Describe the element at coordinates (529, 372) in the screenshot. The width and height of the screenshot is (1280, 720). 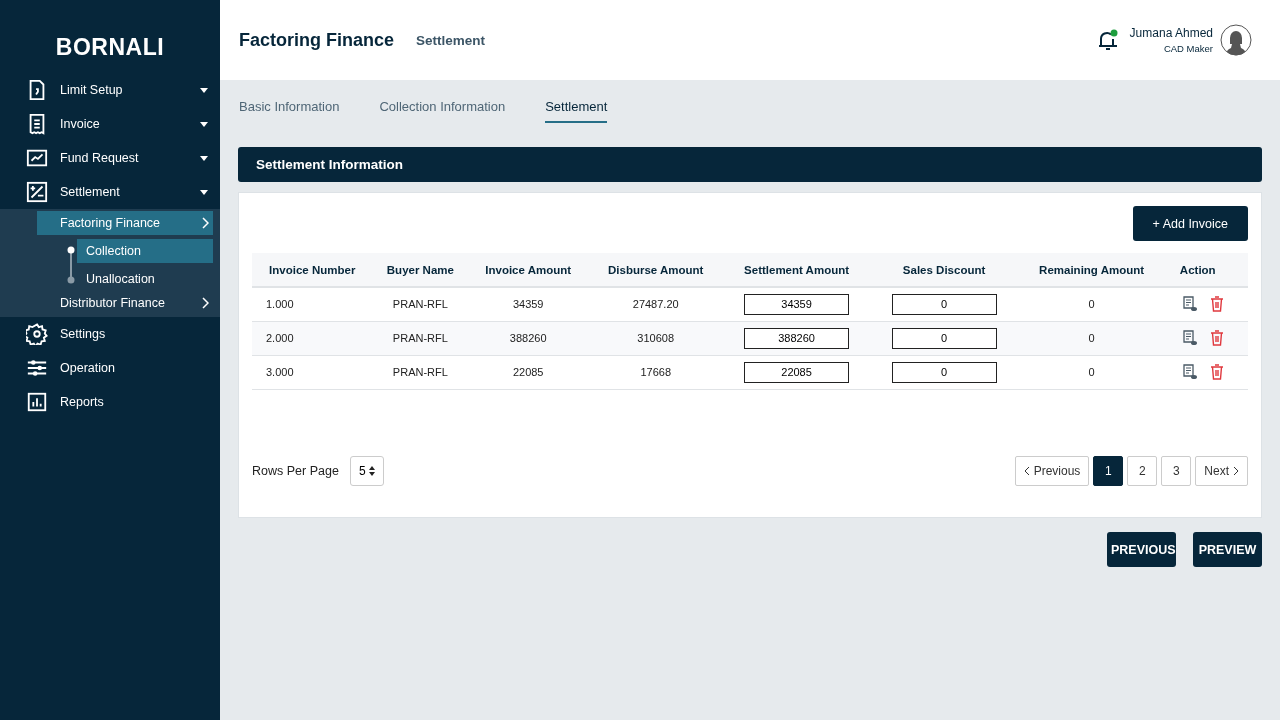
I see `table-cell: 22085` at that location.